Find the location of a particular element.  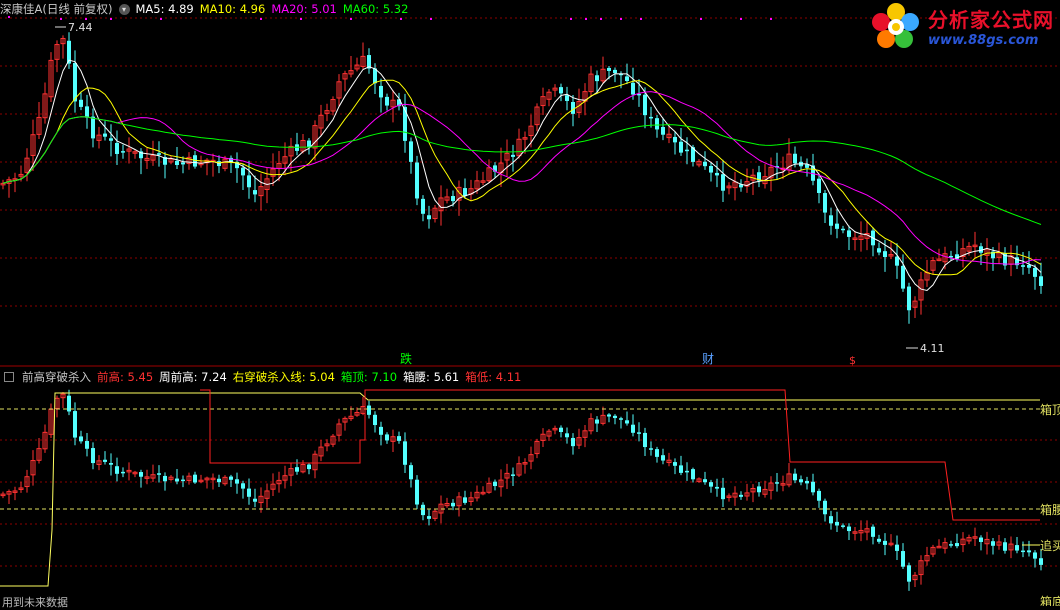

high-price-label: 7.44 is located at coordinates (80, 27).